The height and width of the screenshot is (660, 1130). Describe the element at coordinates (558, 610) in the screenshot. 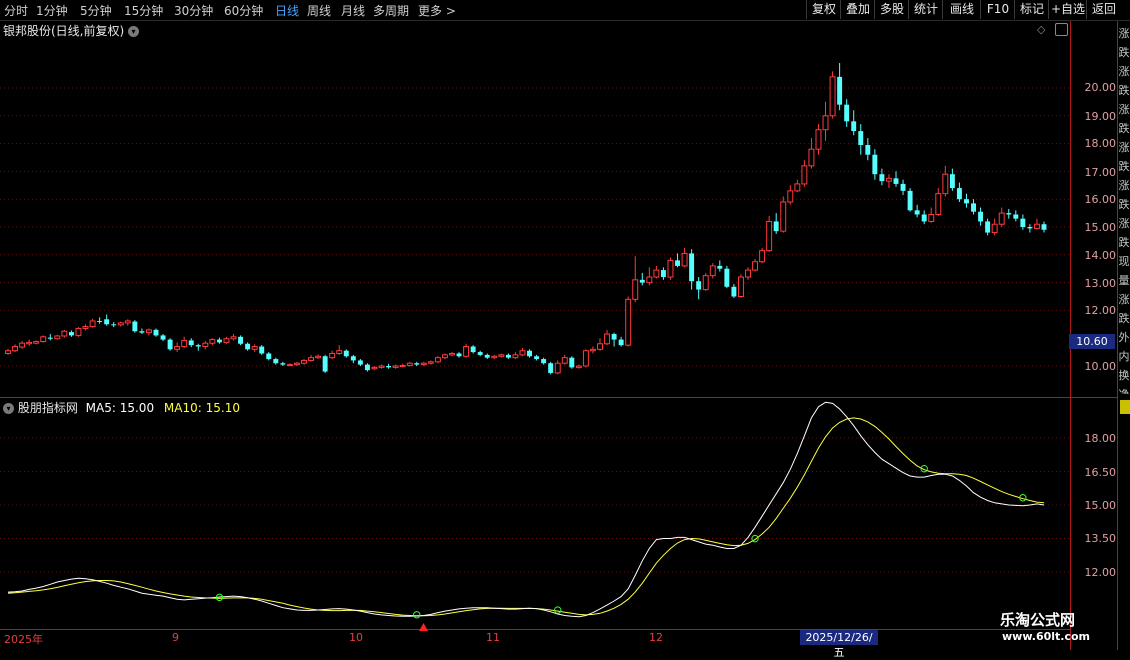

I see `signal-marker-icon` at that location.